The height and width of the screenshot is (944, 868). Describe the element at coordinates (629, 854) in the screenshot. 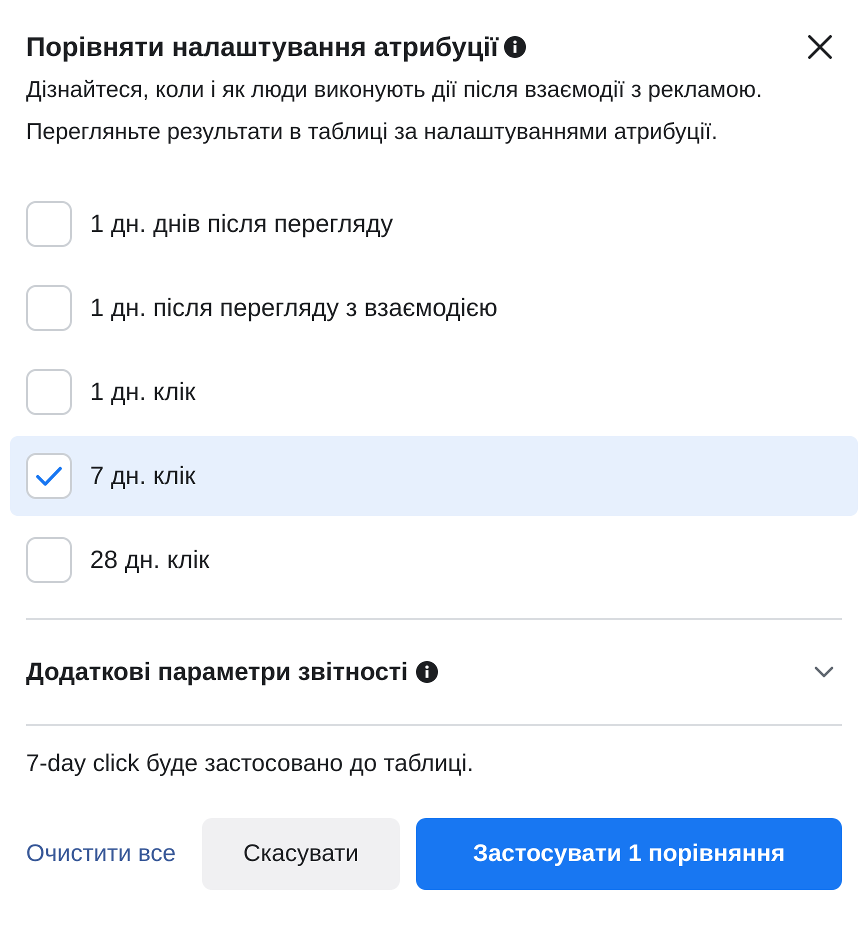

I see `apply-button: Застосувати 1 порівняння` at that location.